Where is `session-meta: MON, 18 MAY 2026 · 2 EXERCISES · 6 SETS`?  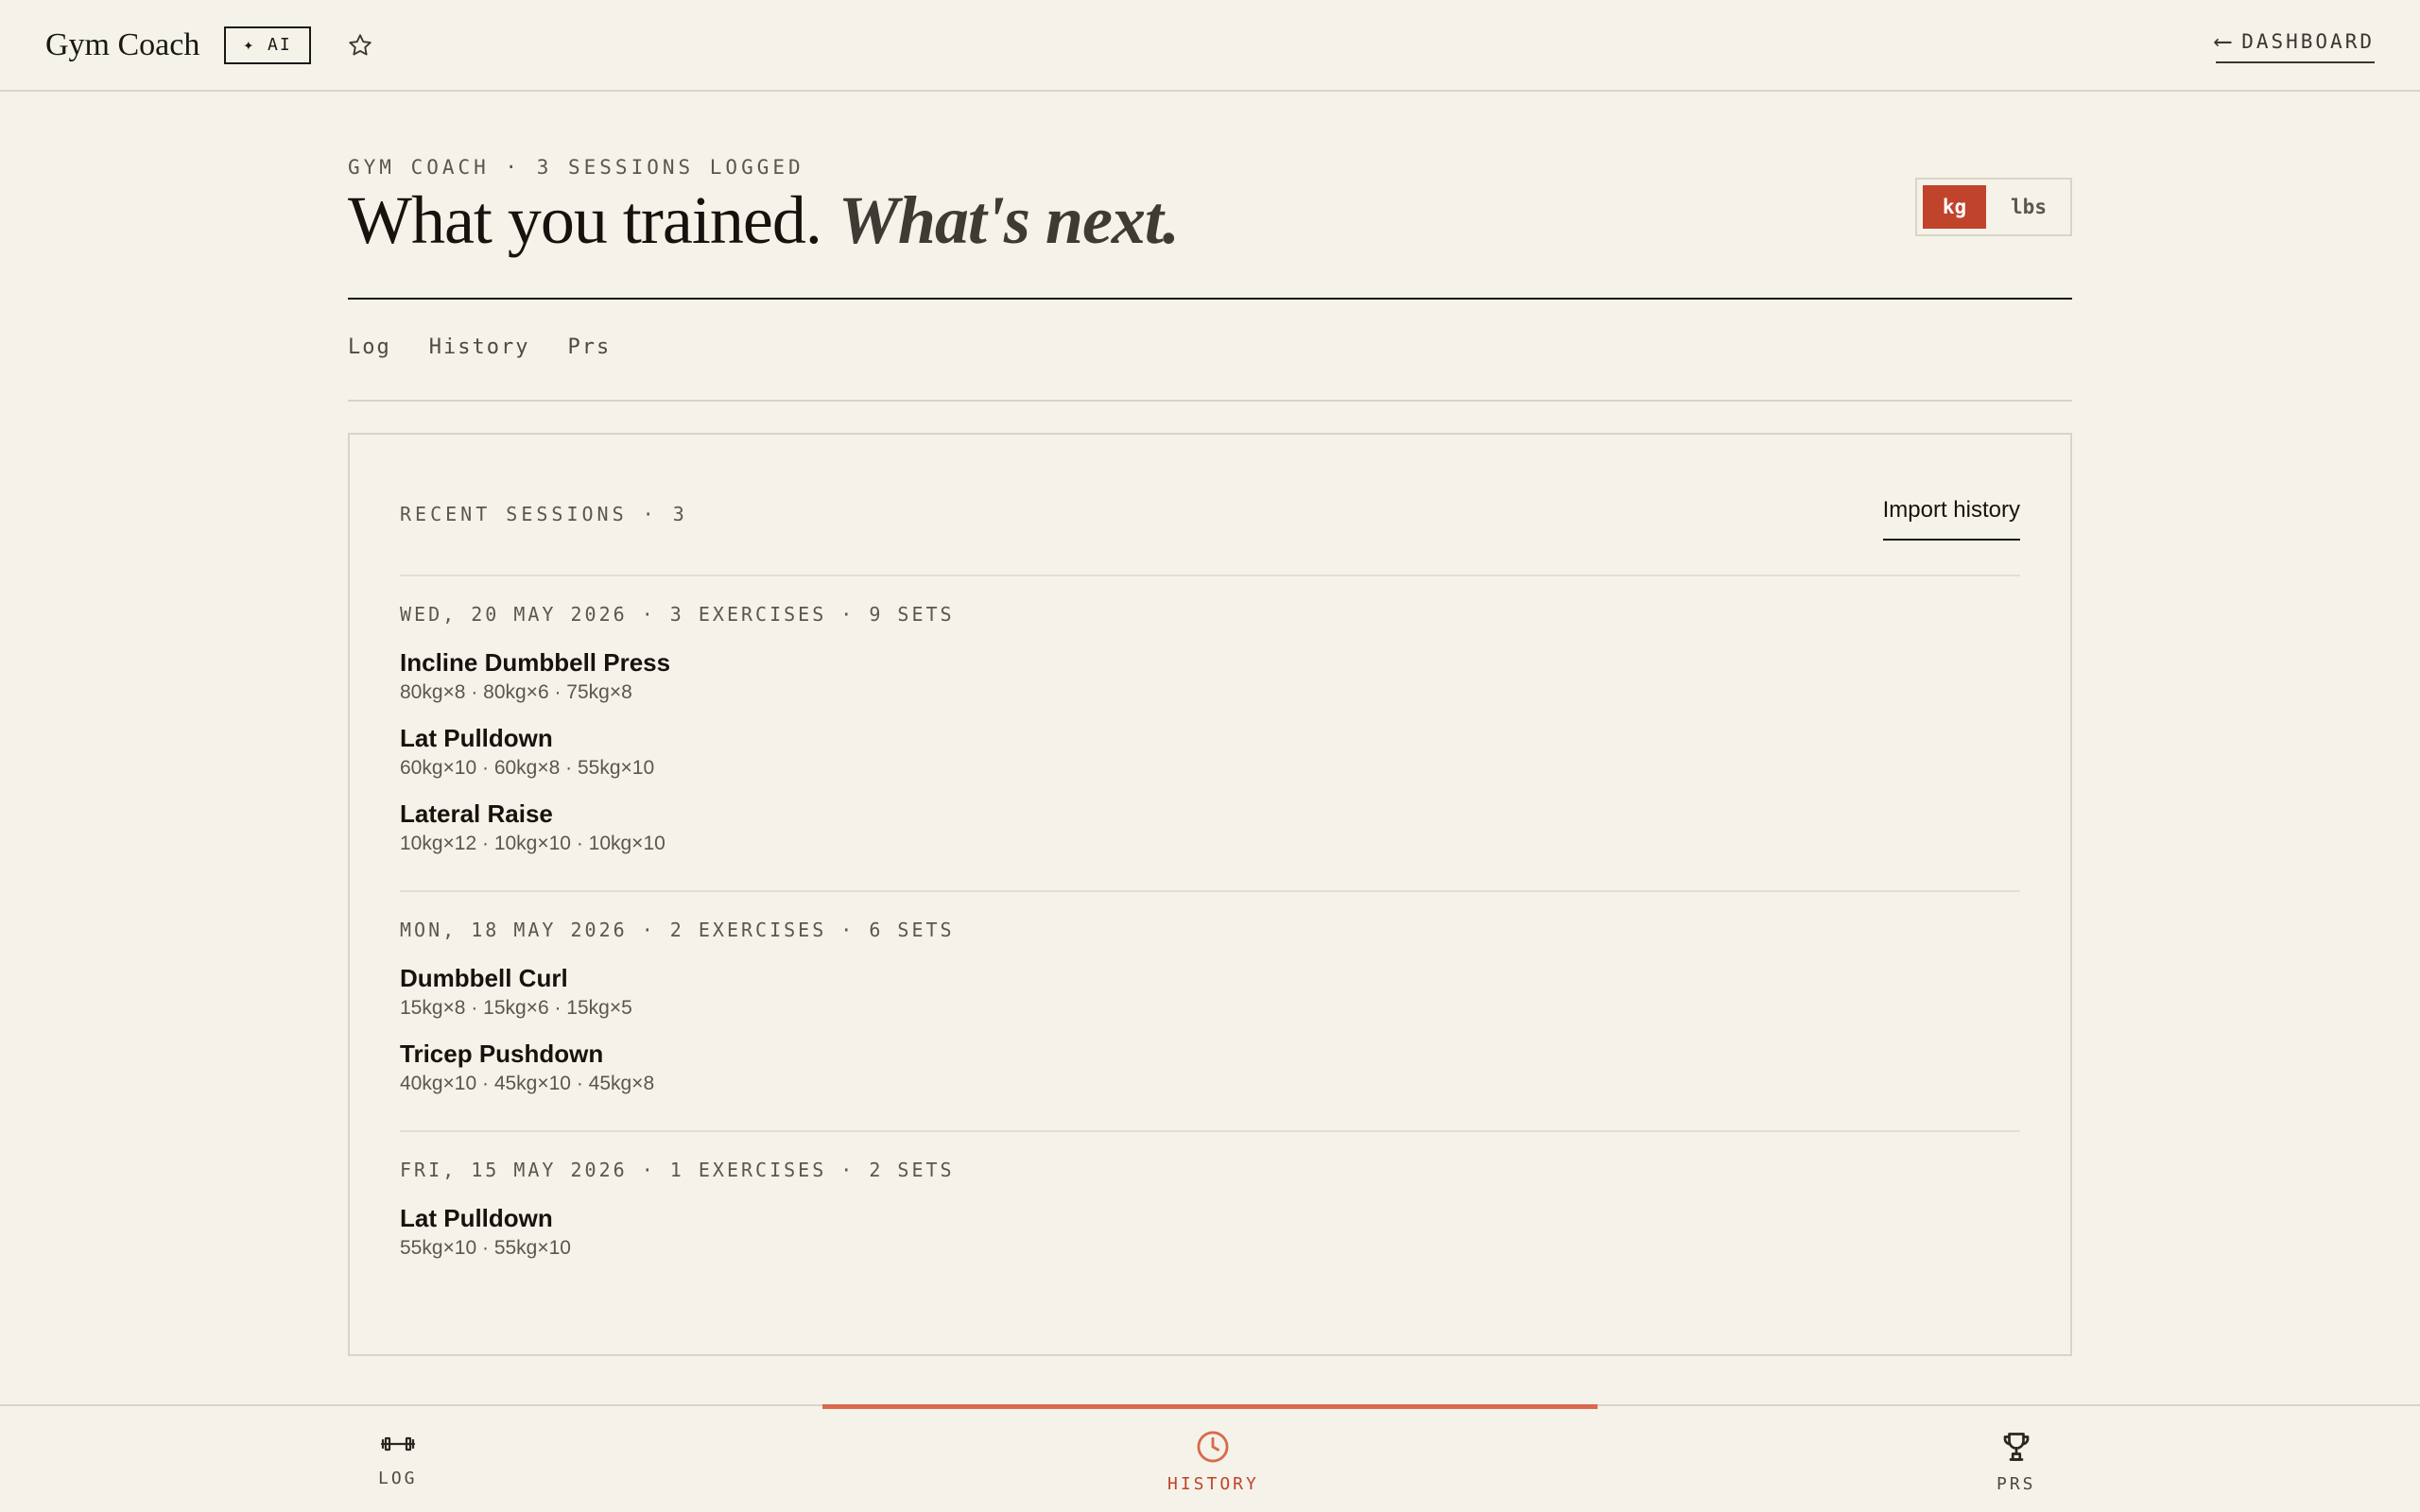
session-meta: MON, 18 MAY 2026 · 2 EXERCISES · 6 SETS is located at coordinates (678, 930).